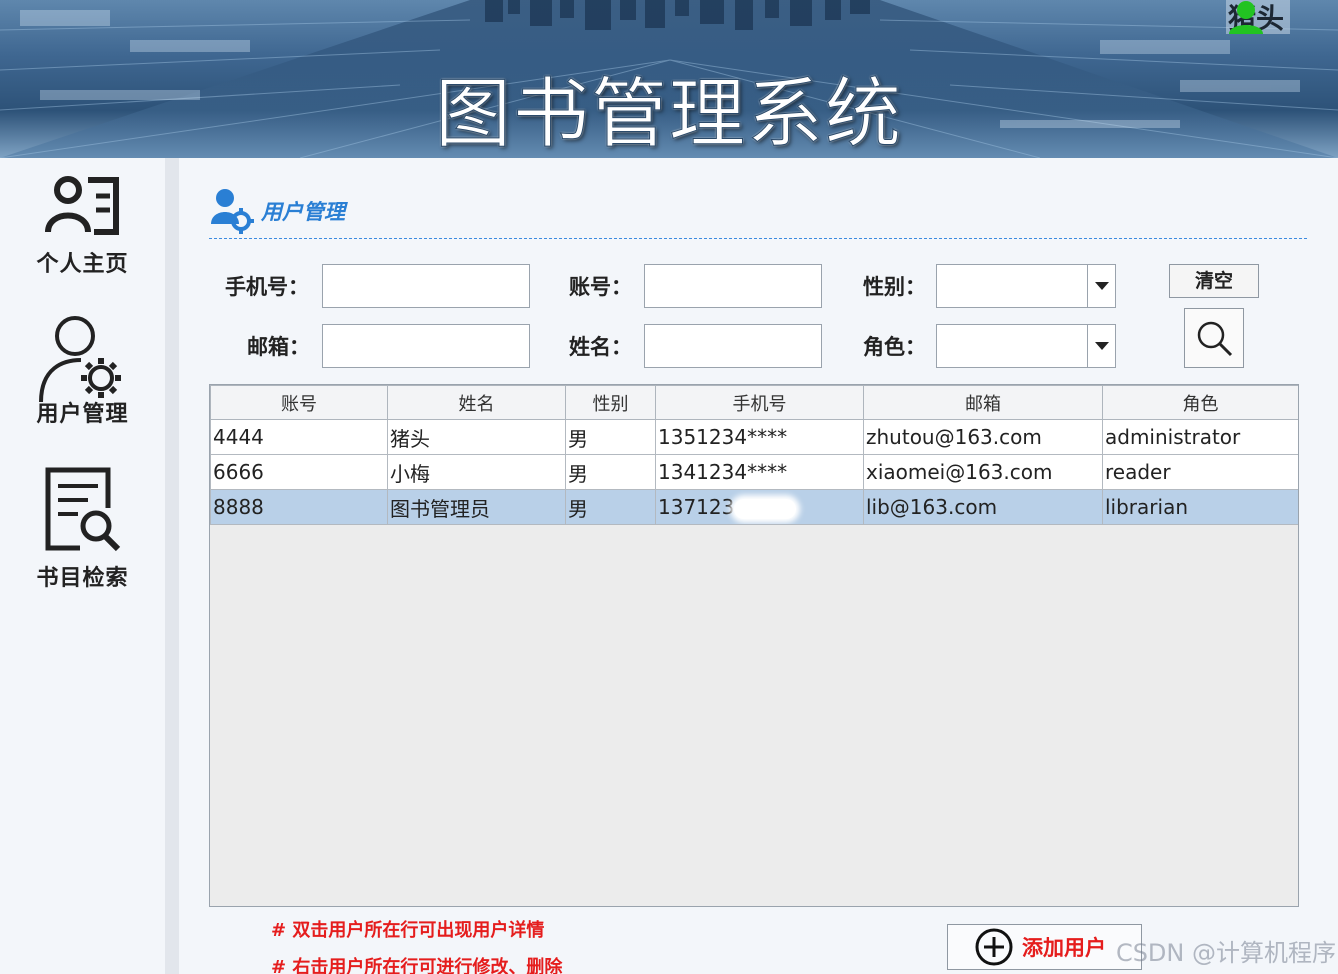 Image resolution: width=1338 pixels, height=974 pixels. I want to click on email-label: 邮箱：, so click(278, 347).